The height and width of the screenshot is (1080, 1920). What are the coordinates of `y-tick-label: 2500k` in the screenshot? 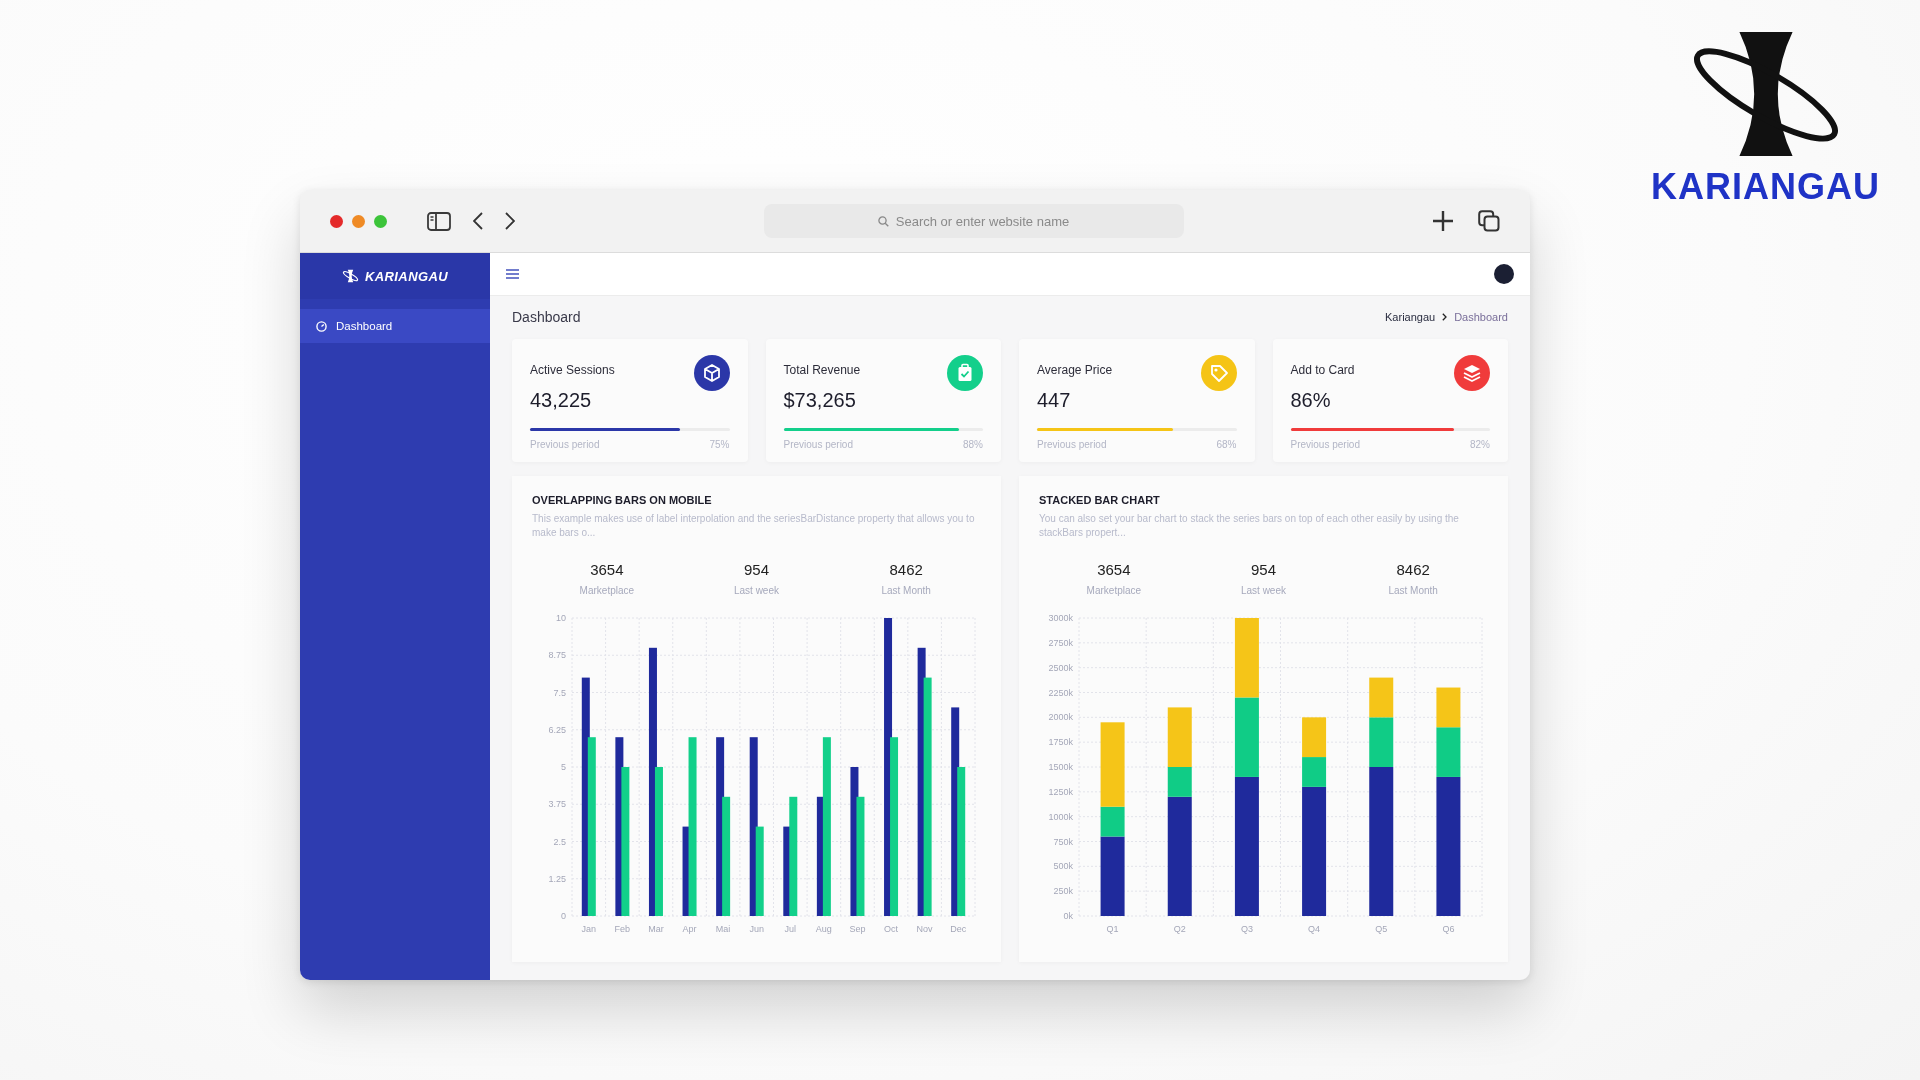 It's located at (1060, 667).